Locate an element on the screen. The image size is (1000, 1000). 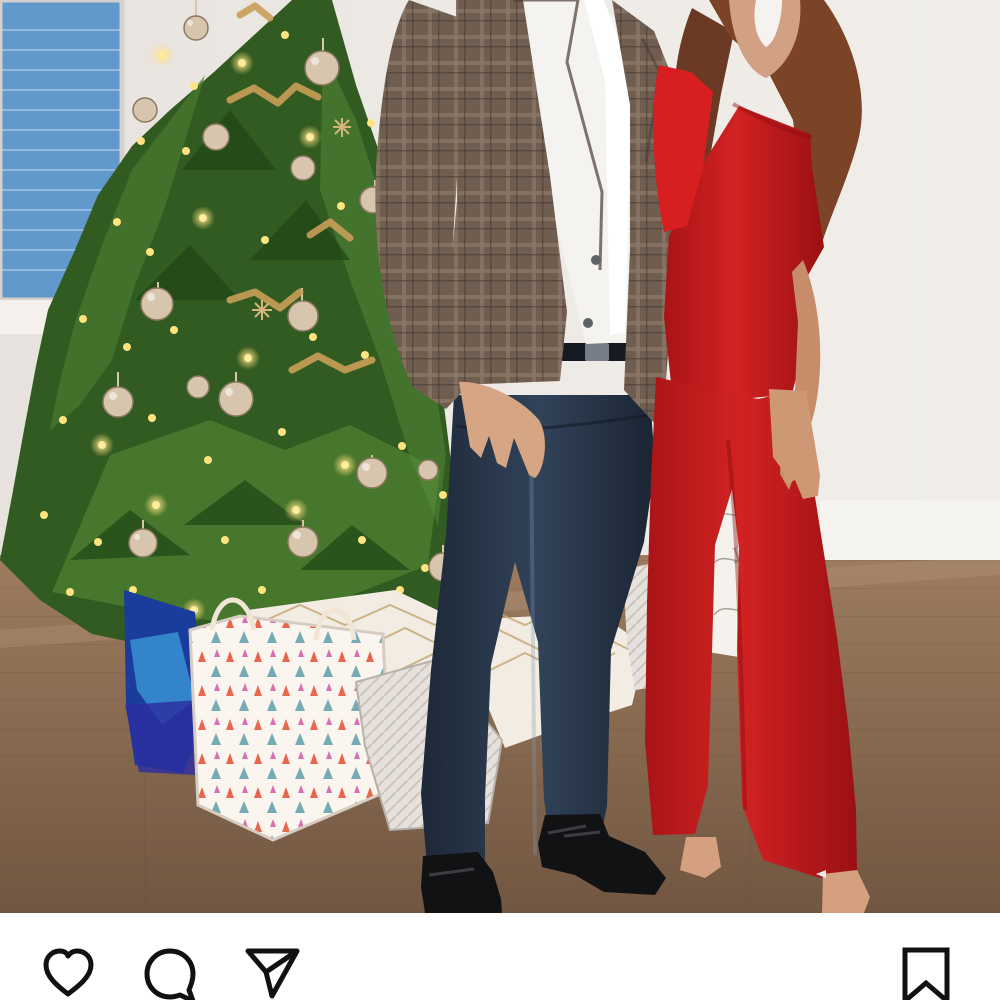
heart-icon is located at coordinates (68, 972).